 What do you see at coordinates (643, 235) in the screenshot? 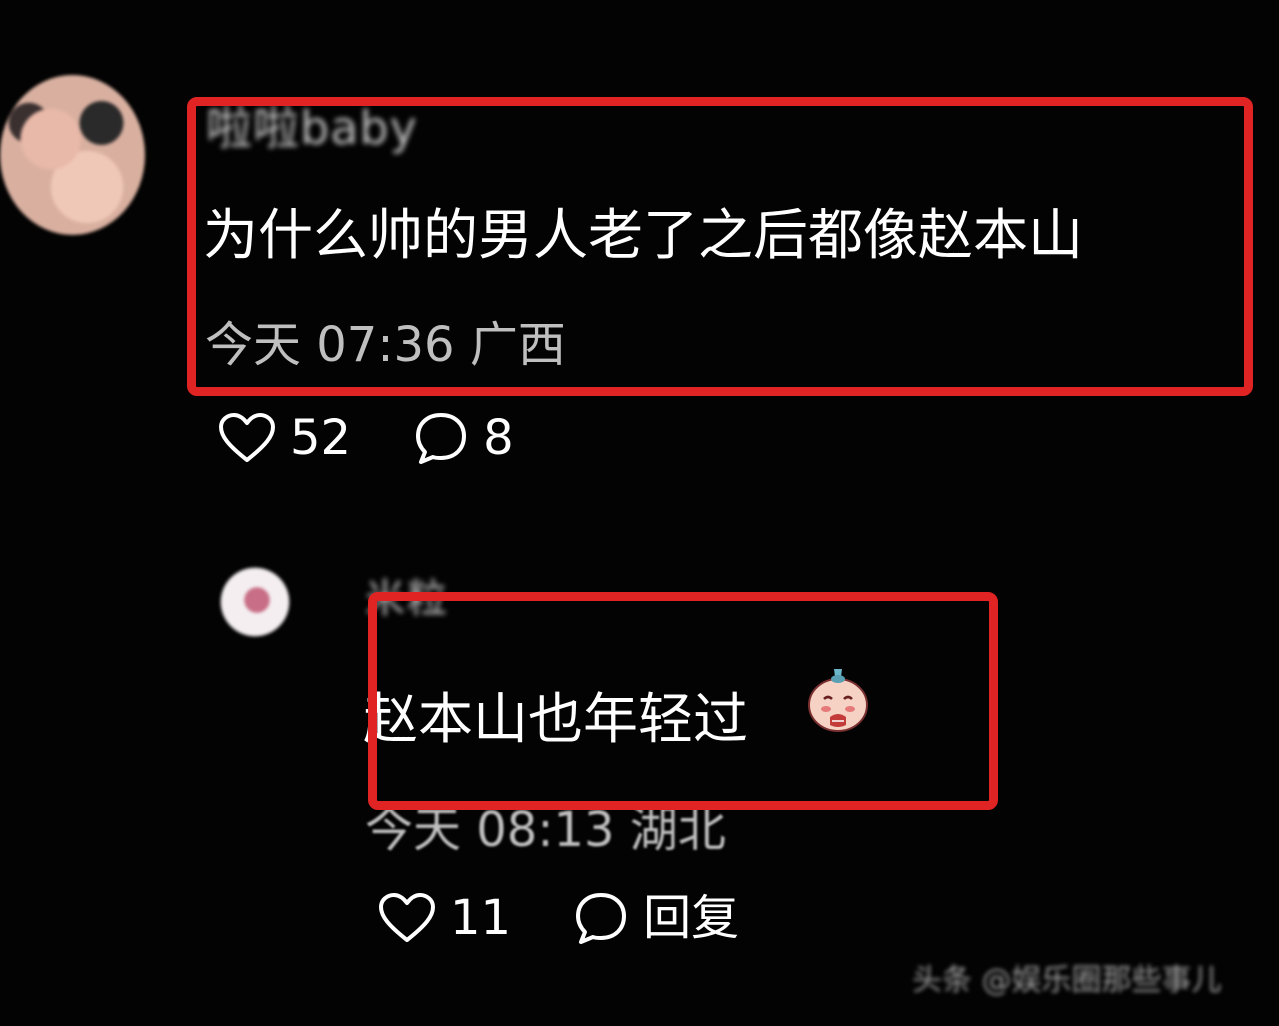
I see `comment-text: 为什么帅的男人老了之后都像赵本山` at bounding box center [643, 235].